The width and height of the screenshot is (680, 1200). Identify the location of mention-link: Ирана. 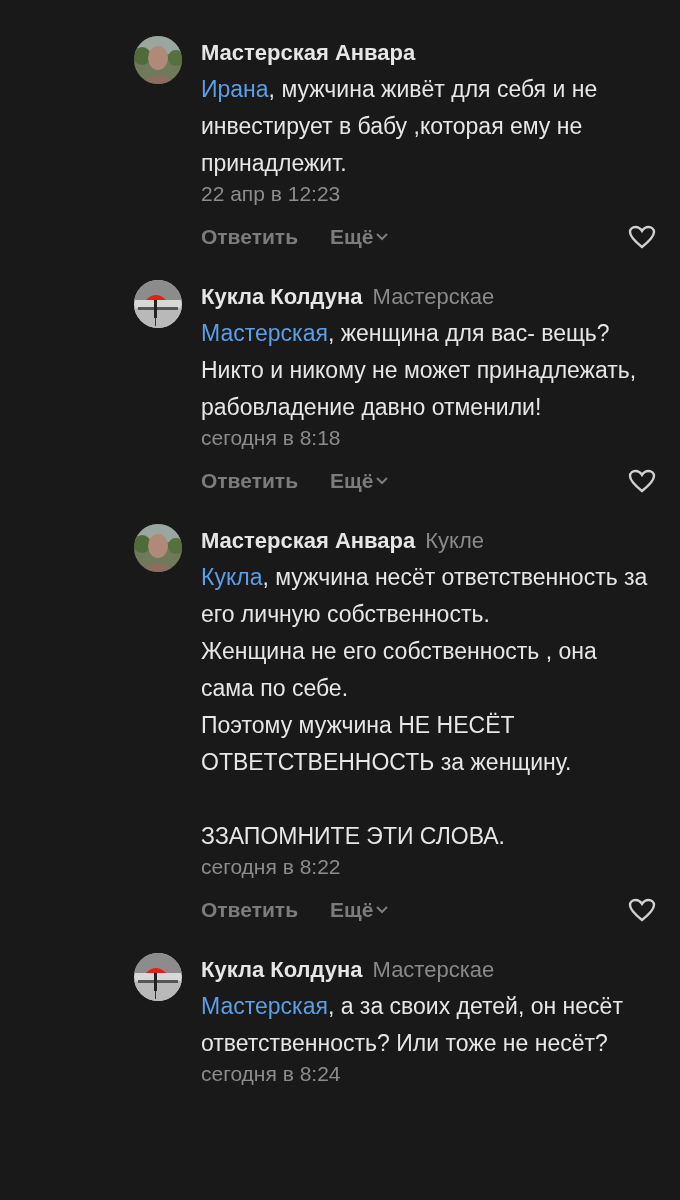
(235, 89).